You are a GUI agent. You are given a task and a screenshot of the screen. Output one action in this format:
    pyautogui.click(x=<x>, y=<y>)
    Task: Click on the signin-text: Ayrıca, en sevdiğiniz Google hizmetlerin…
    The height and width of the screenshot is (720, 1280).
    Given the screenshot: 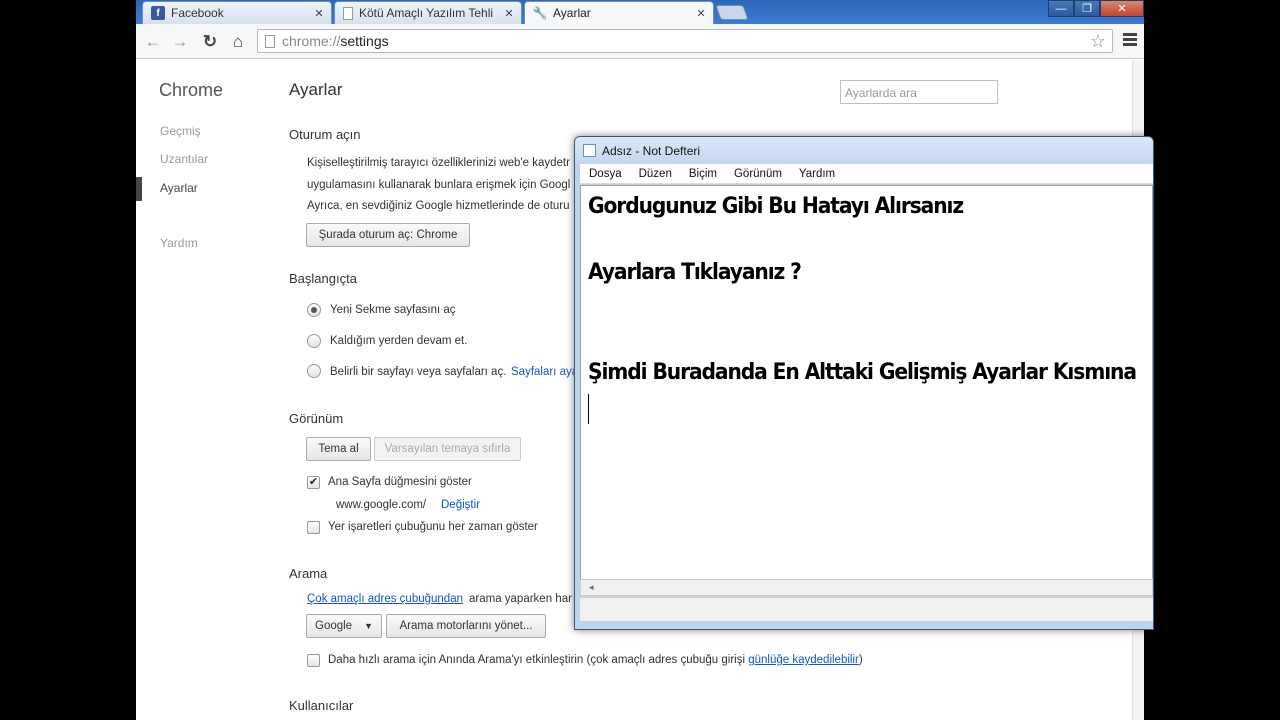 What is the action you would take?
    pyautogui.click(x=438, y=206)
    